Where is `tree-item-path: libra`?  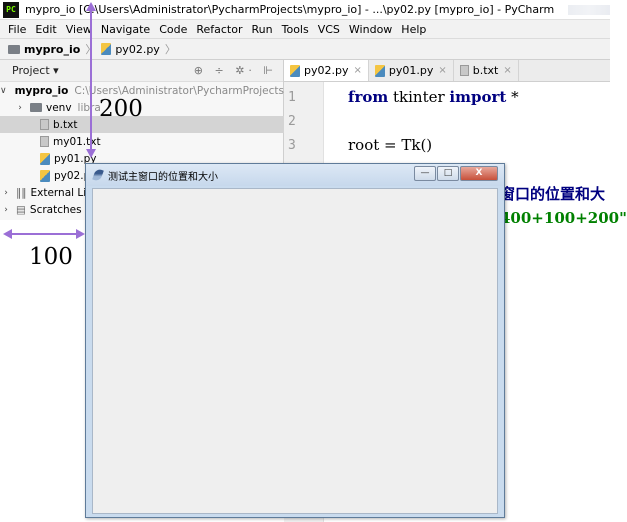 tree-item-path: libra is located at coordinates (89, 107).